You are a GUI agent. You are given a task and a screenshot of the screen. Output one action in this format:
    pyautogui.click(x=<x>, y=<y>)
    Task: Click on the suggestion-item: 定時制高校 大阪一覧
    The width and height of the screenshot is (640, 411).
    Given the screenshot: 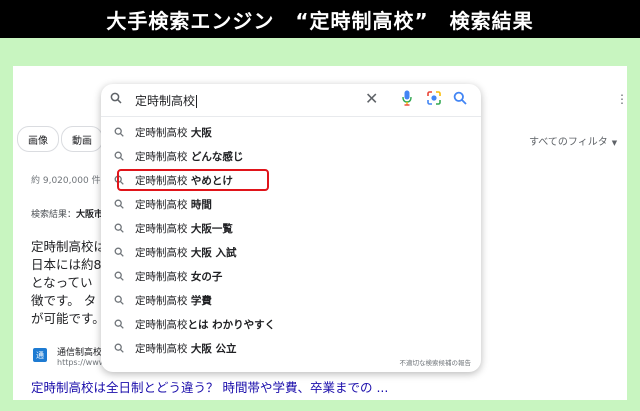 What is the action you would take?
    pyautogui.click(x=291, y=228)
    